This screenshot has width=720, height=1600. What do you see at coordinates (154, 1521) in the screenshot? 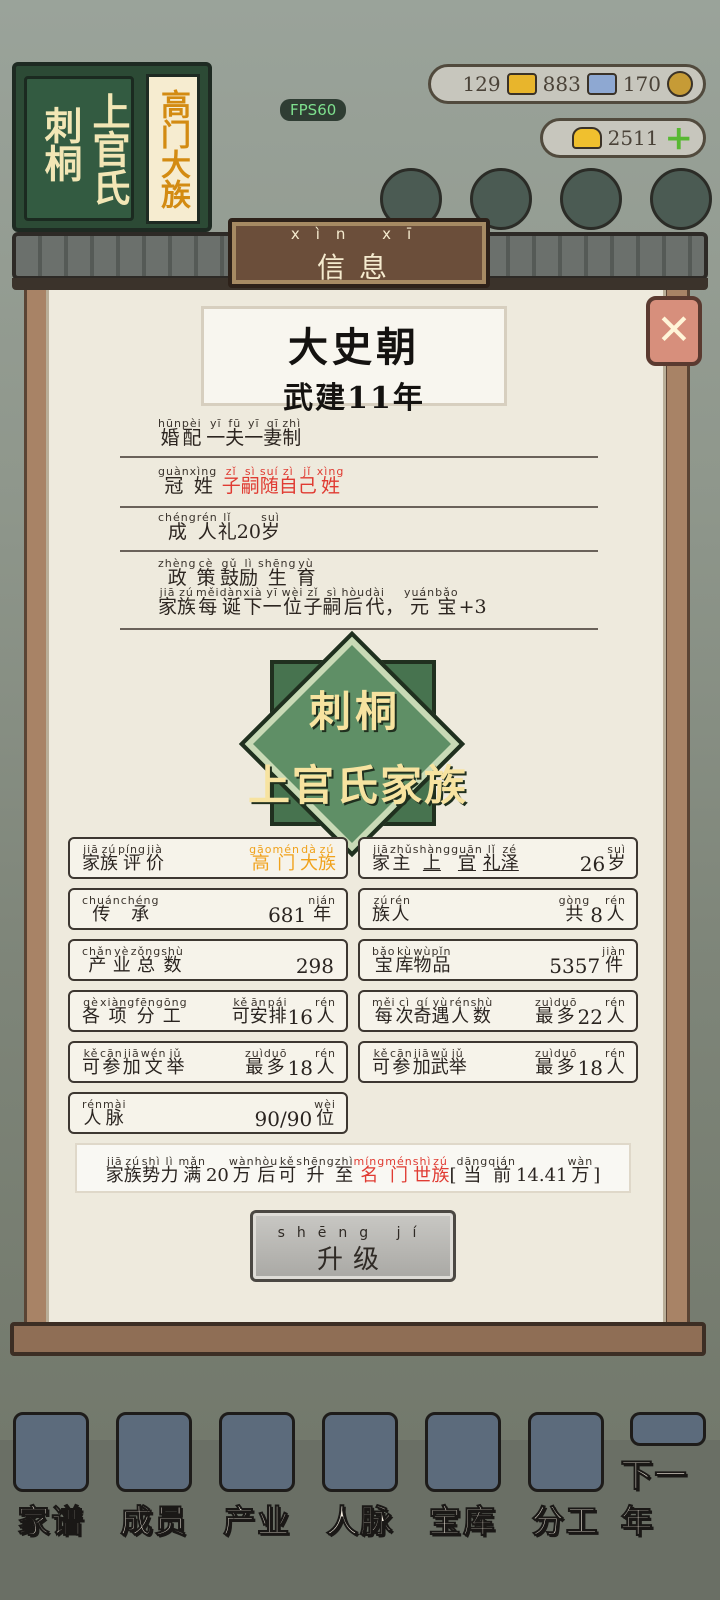
I see `nav-label: 成员` at bounding box center [154, 1521].